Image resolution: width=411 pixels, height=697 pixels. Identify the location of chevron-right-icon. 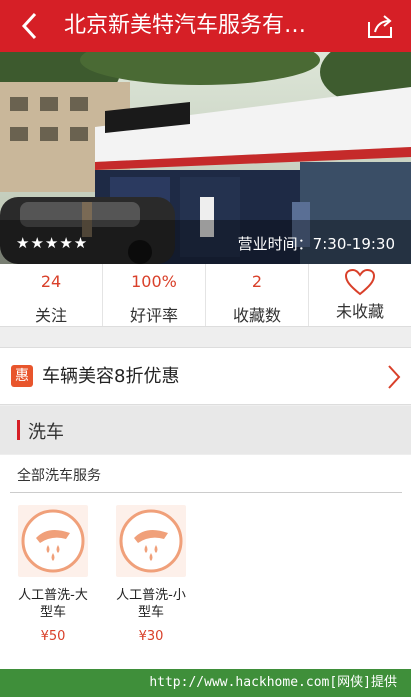
(394, 377).